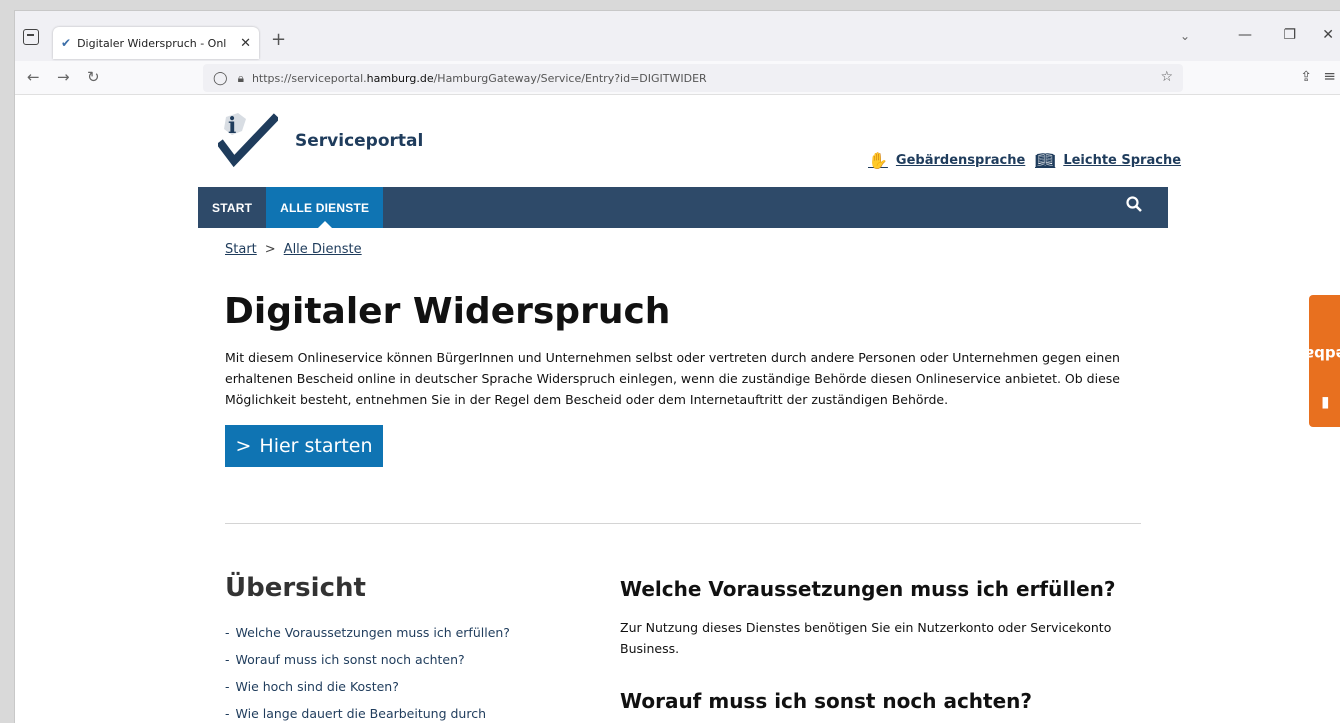 Image resolution: width=1340 pixels, height=723 pixels. I want to click on tab-title: Digitaler Widerspruch - Online-, so click(152, 43).